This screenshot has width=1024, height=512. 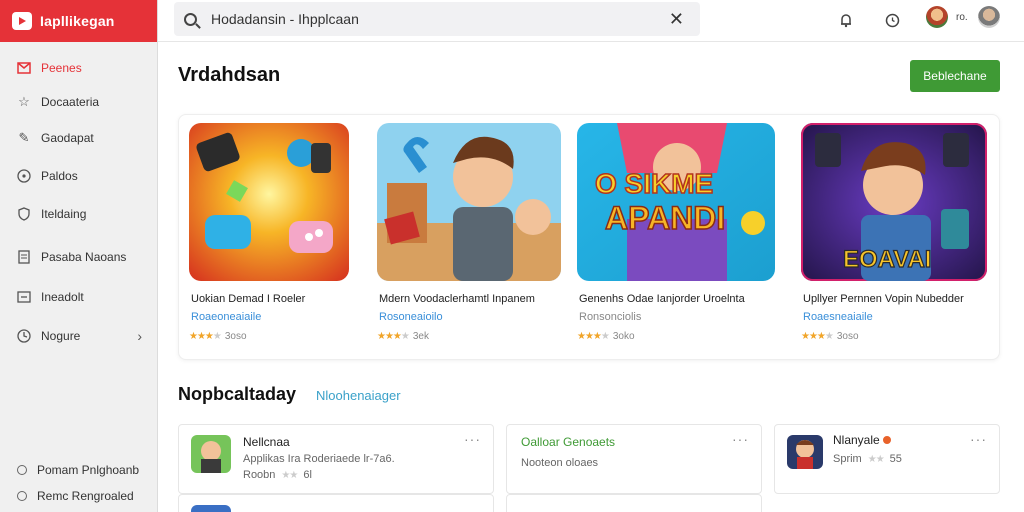 I want to click on sidebar-item-pasaba-naoans: Pasaba Naoans, so click(x=79, y=257).